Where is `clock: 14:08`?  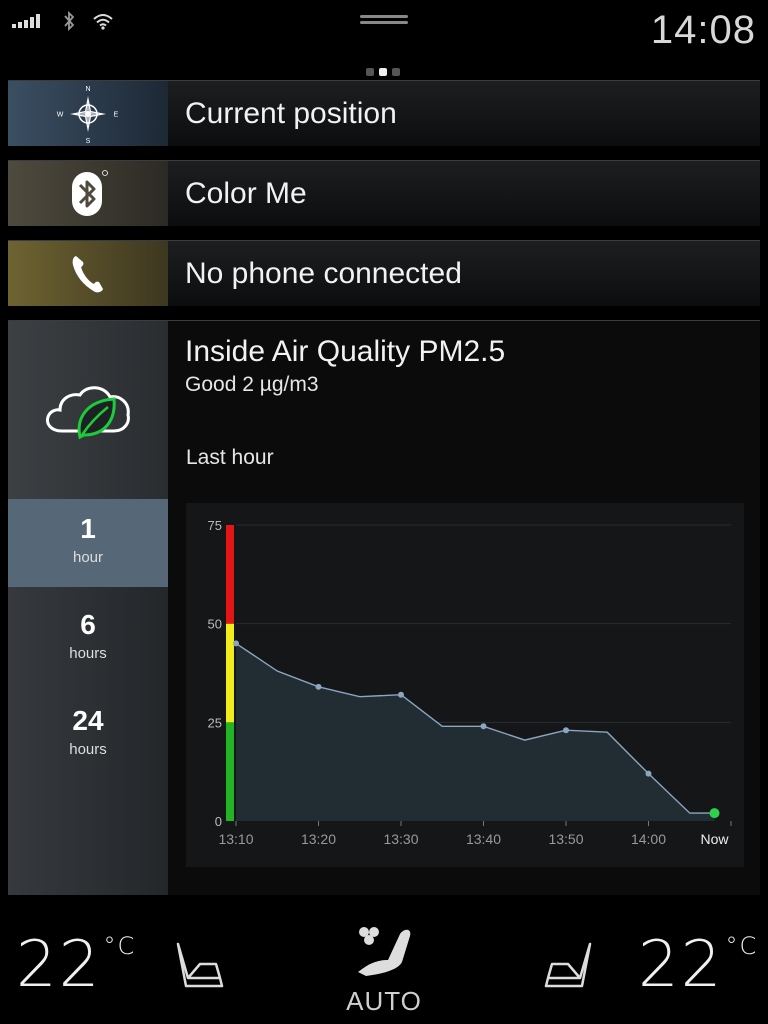 clock: 14:08 is located at coordinates (703, 30).